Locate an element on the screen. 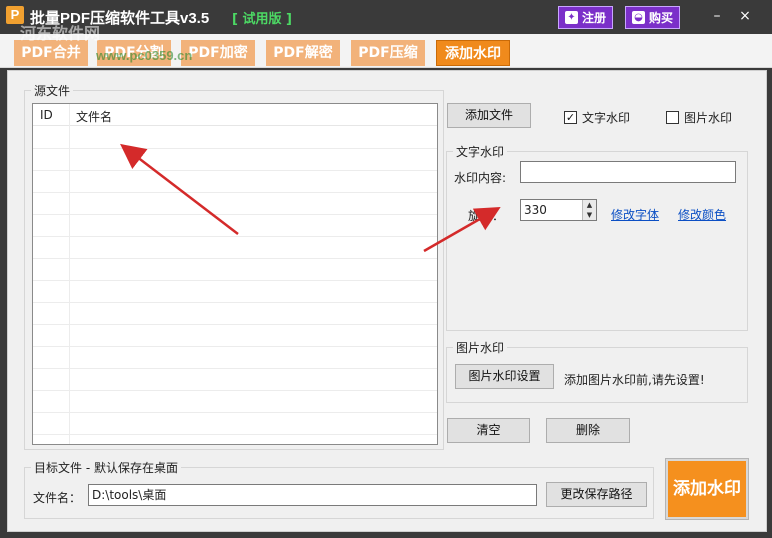 The image size is (772, 538). site-watermark: 河东软件网 is located at coordinates (60, 33).